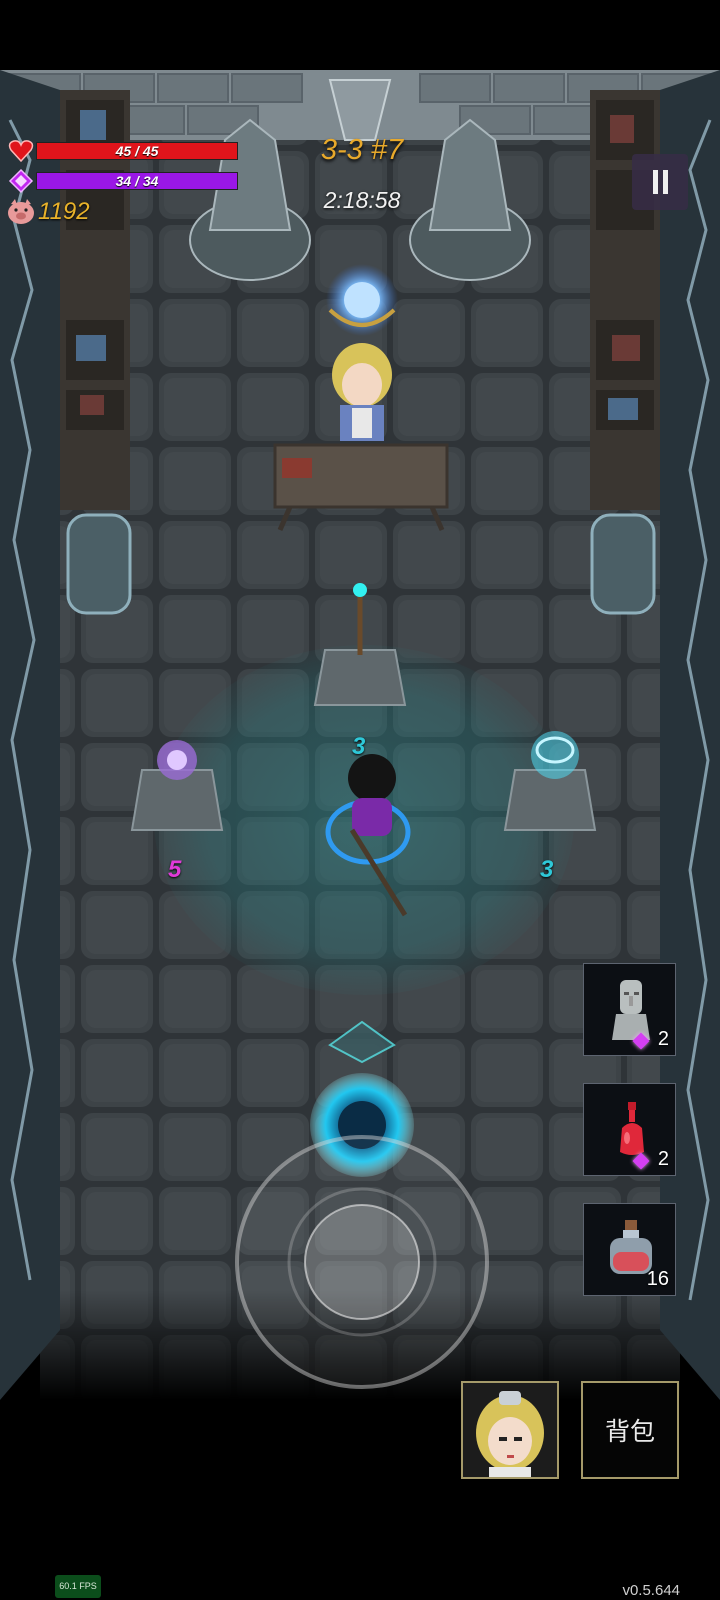 The width and height of the screenshot is (720, 1600). I want to click on pedestal-right-price: 3, so click(547, 869).